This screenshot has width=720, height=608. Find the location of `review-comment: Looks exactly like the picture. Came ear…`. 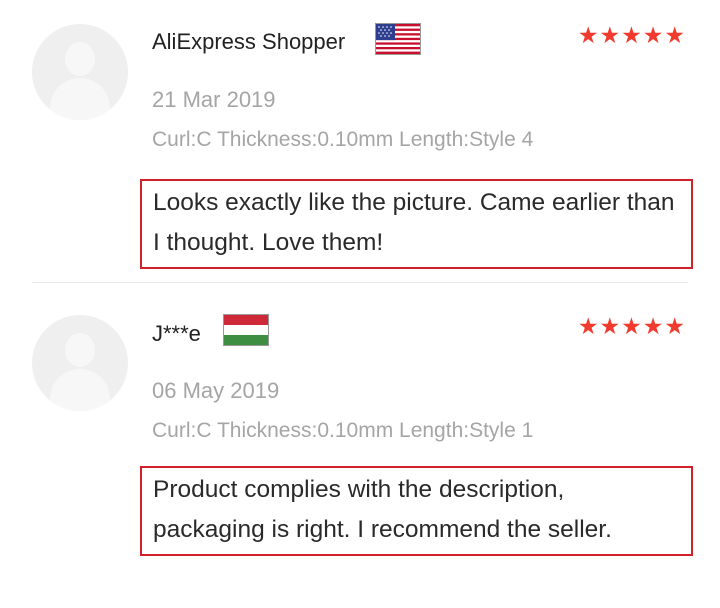

review-comment: Looks exactly like the picture. Came ear… is located at coordinates (416, 224).